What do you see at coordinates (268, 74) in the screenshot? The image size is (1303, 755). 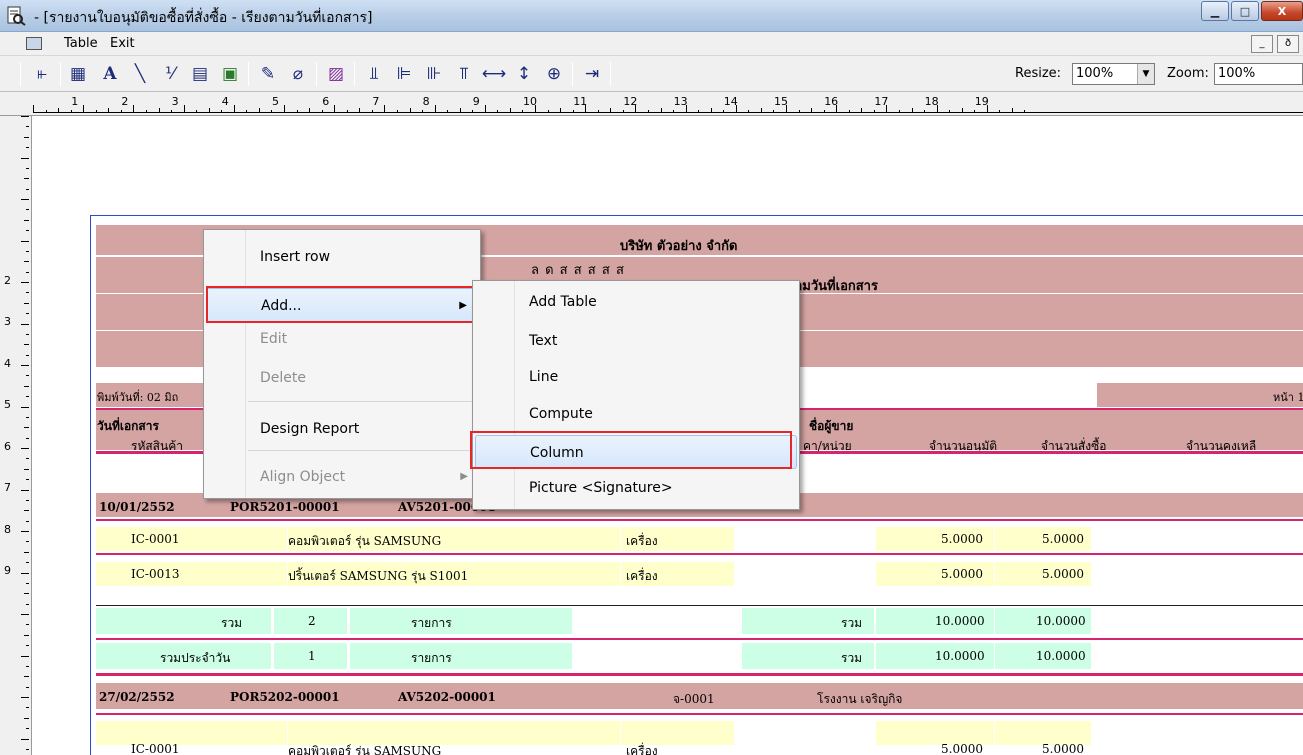 I see `properties-icon: ✎` at bounding box center [268, 74].